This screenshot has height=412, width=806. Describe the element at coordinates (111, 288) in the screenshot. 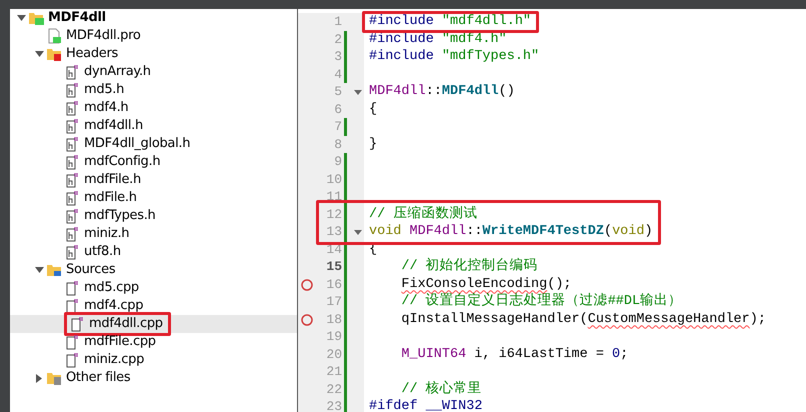

I see `tree-label: md5.cpp` at that location.